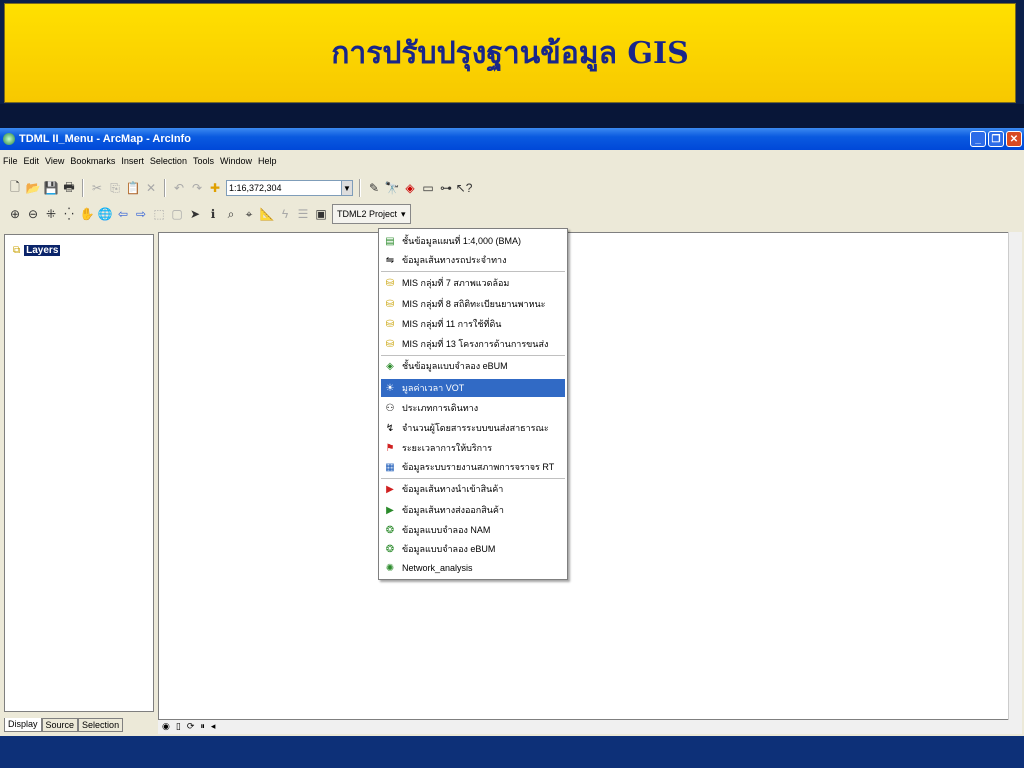 The width and height of the screenshot is (1024, 768). What do you see at coordinates (374, 188) in the screenshot?
I see `editor-toolbar-icon: ✎` at bounding box center [374, 188].